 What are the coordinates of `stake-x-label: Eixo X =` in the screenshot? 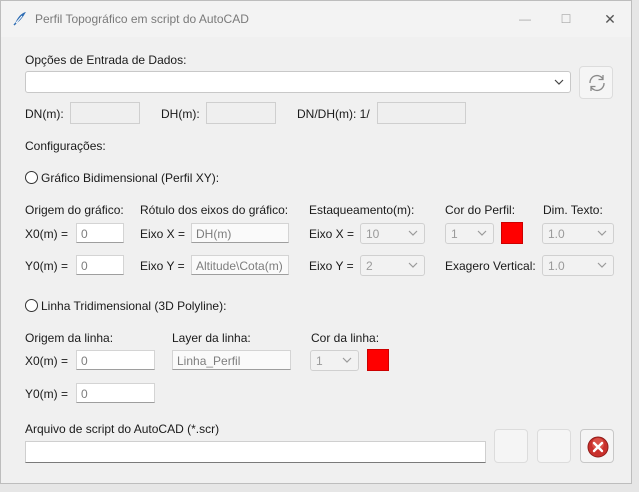 It's located at (332, 234).